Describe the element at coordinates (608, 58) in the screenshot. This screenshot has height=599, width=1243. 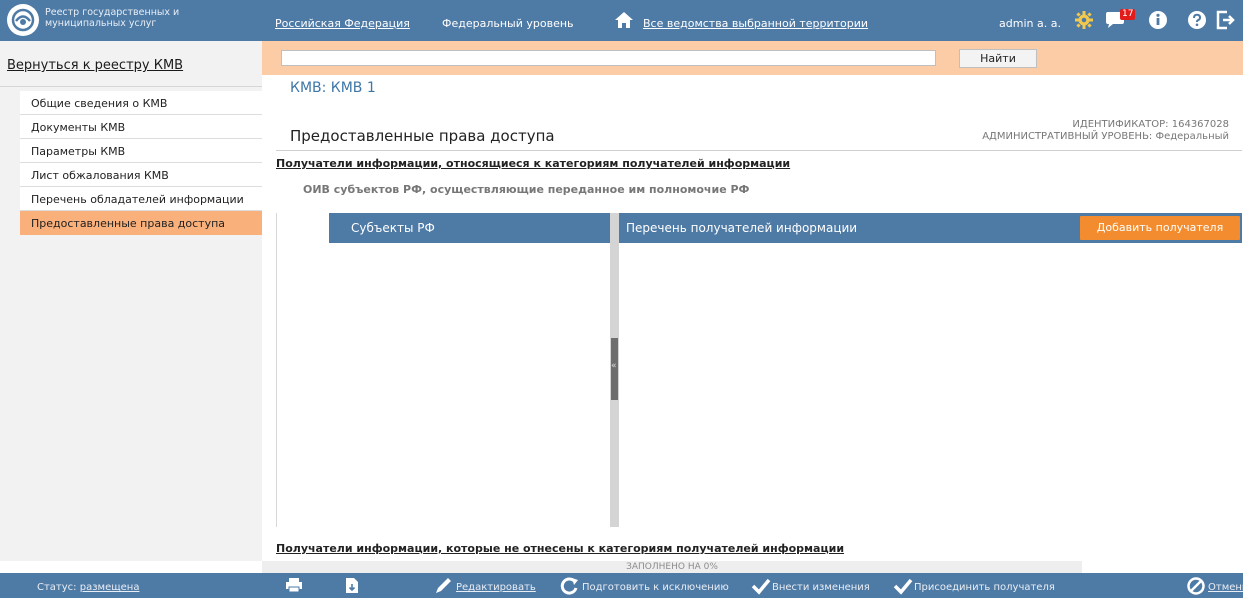
I see `search-input` at that location.